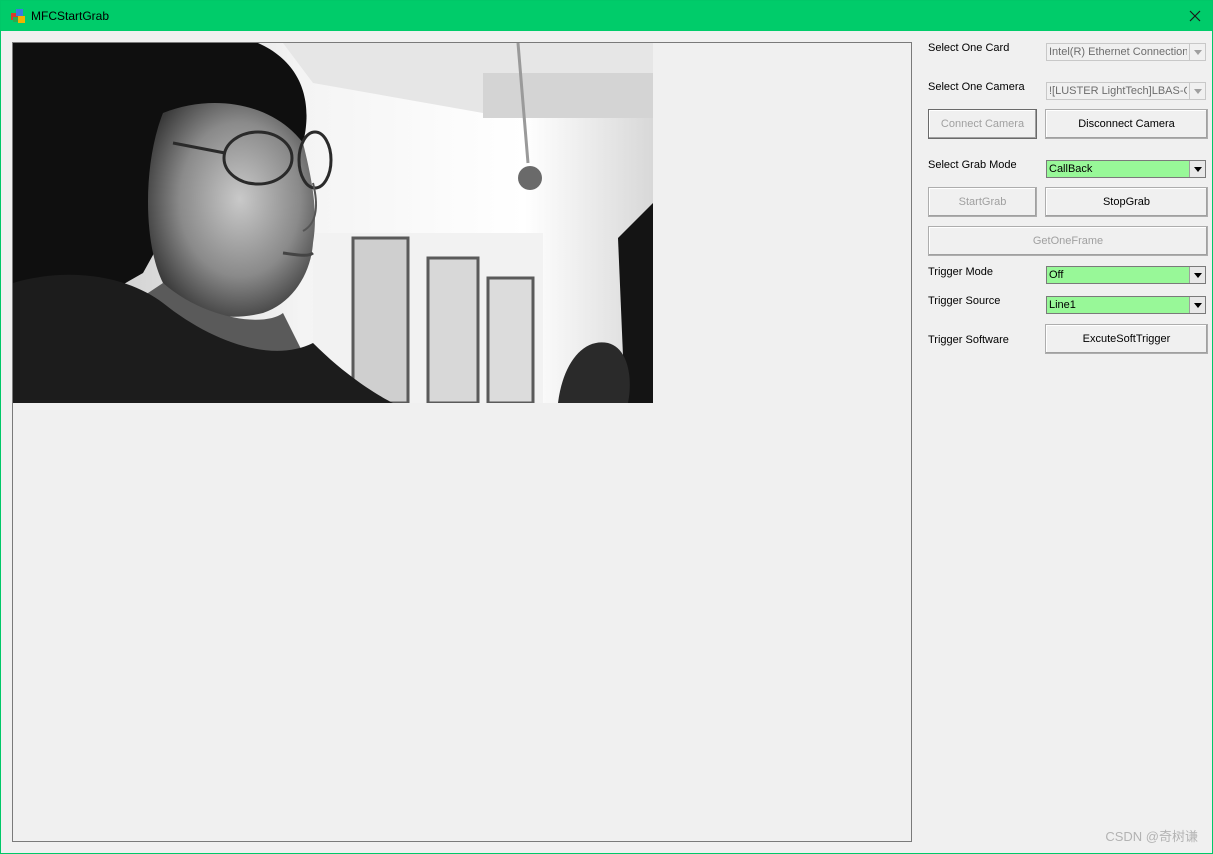 The image size is (1213, 854). What do you see at coordinates (1062, 305) in the screenshot?
I see `trigger-source-value: Line1` at bounding box center [1062, 305].